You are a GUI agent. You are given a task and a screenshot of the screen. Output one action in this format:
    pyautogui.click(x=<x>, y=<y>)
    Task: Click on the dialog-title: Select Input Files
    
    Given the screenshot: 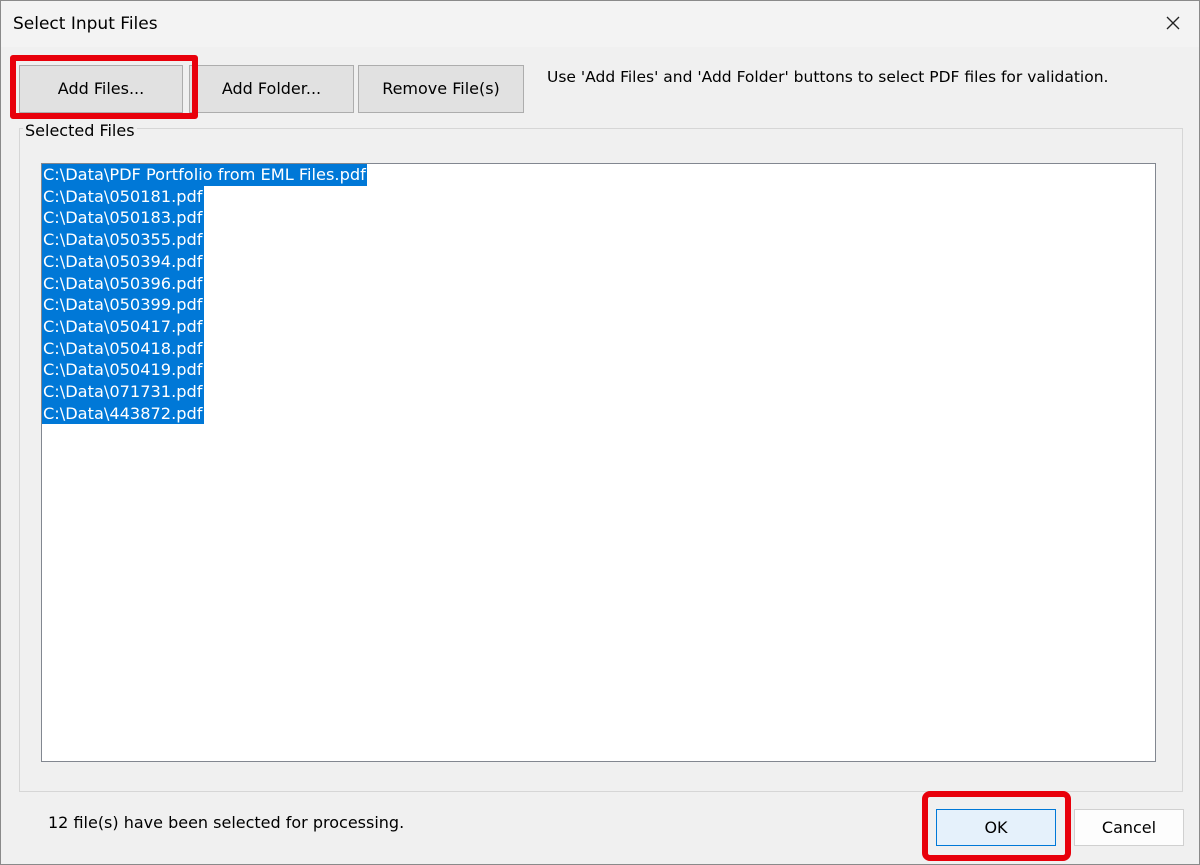 What is the action you would take?
    pyautogui.click(x=85, y=24)
    